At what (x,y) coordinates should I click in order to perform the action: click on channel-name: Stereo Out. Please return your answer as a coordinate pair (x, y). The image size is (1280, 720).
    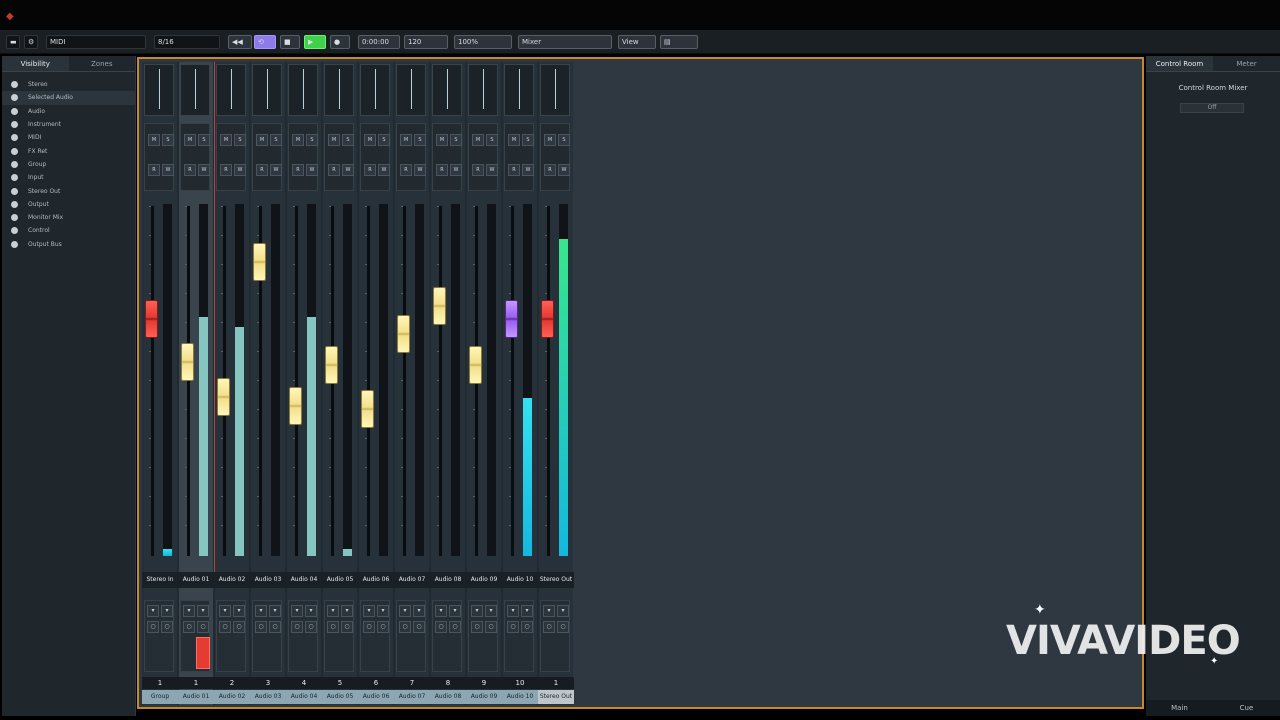
    Looking at the image, I should click on (556, 580).